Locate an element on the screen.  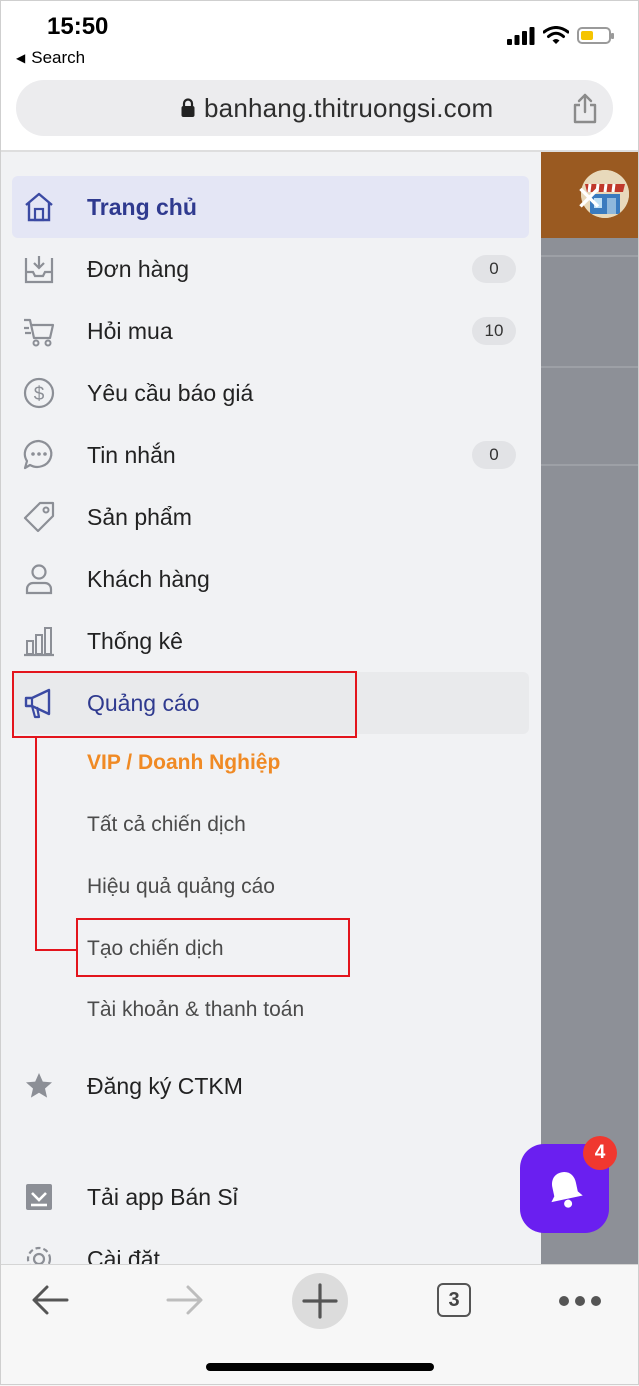
back-to-search: ◀ Search is located at coordinates (50, 58).